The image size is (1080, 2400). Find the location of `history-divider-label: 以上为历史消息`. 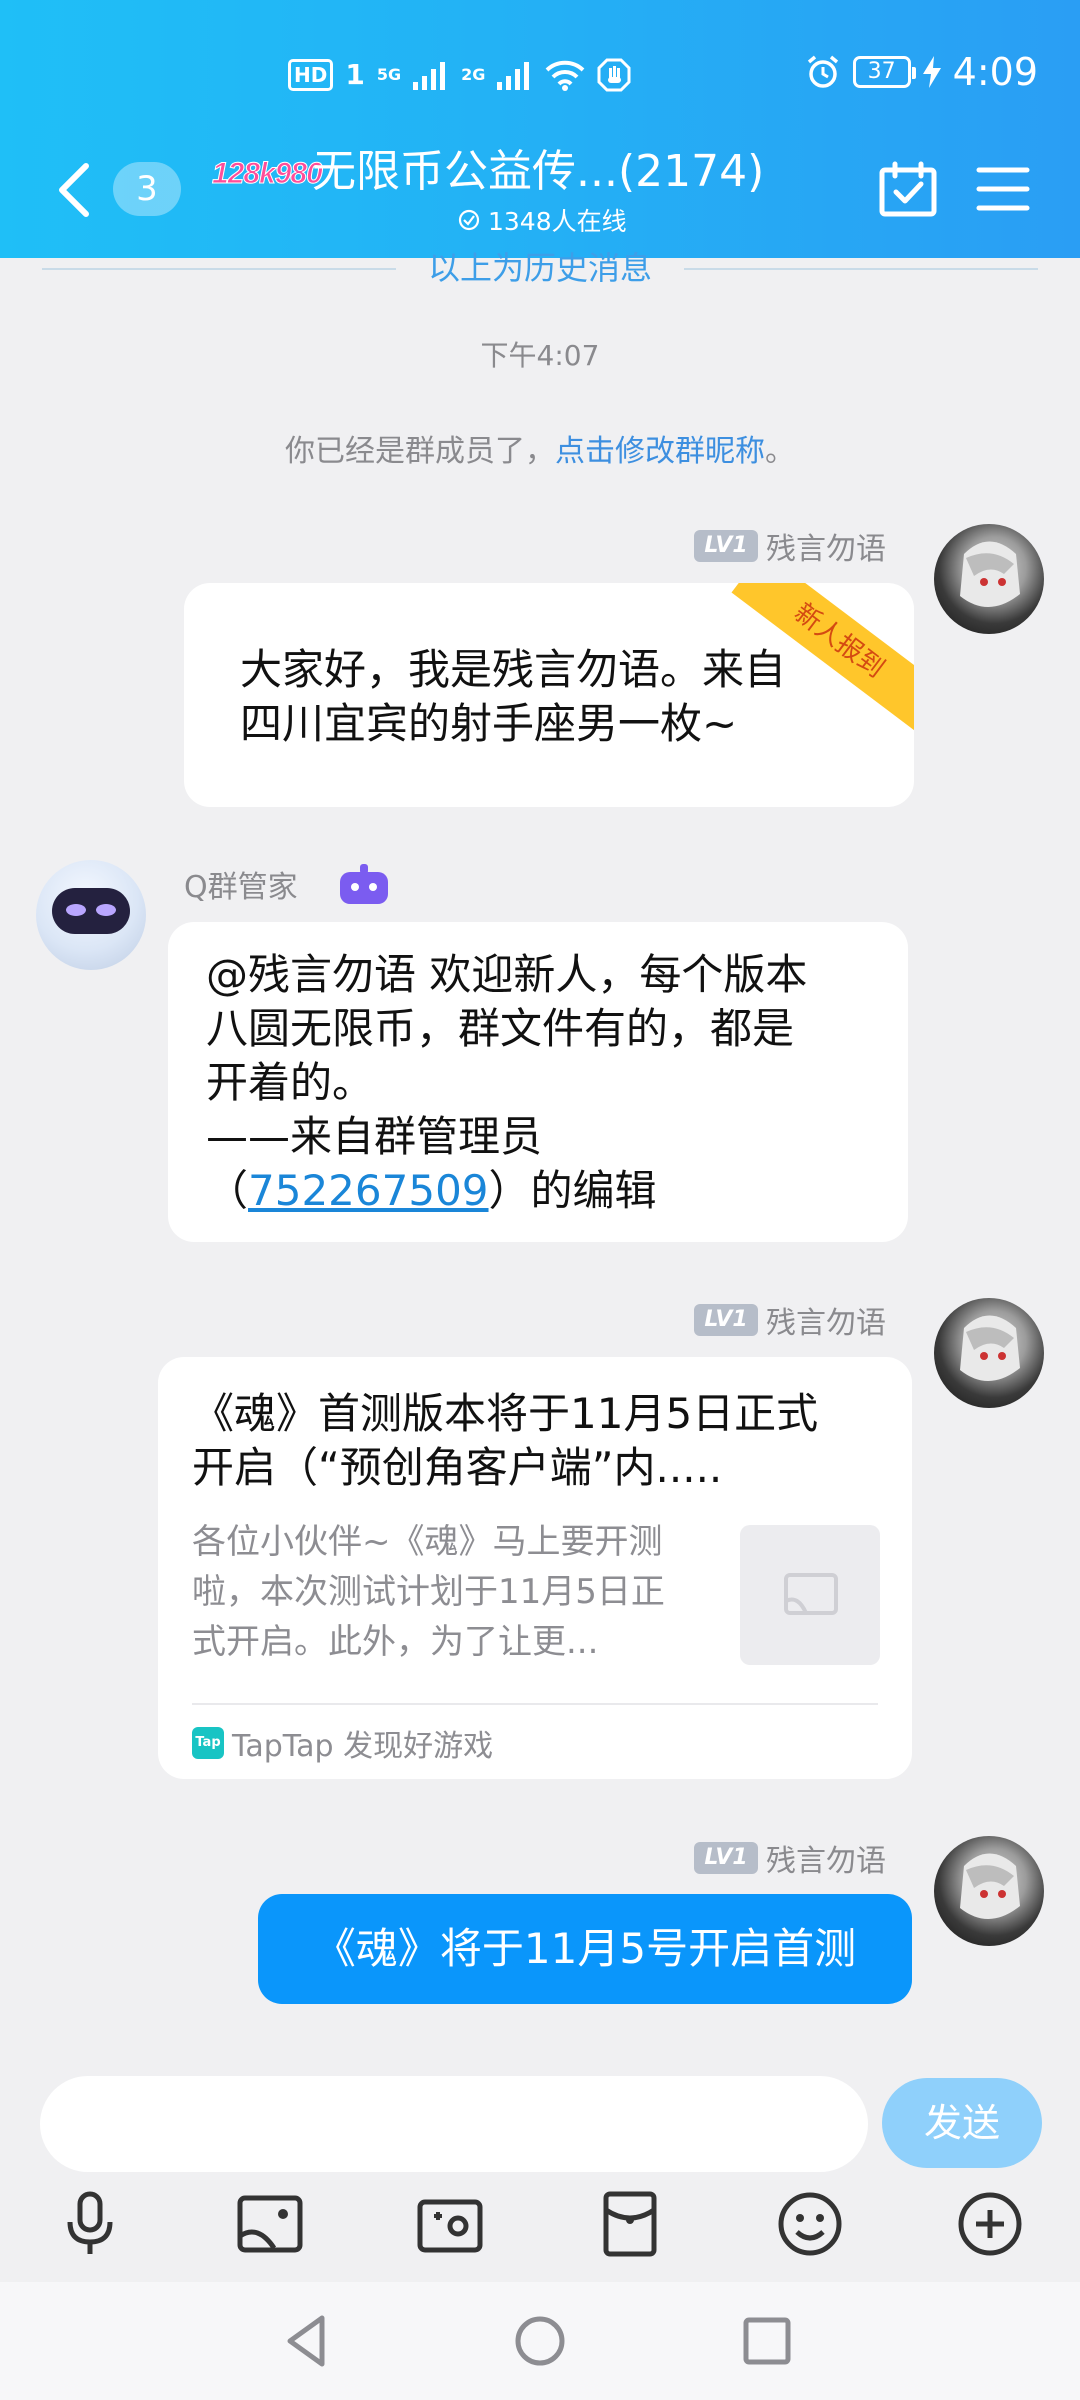

history-divider-label: 以上为历史消息 is located at coordinates (539, 268).